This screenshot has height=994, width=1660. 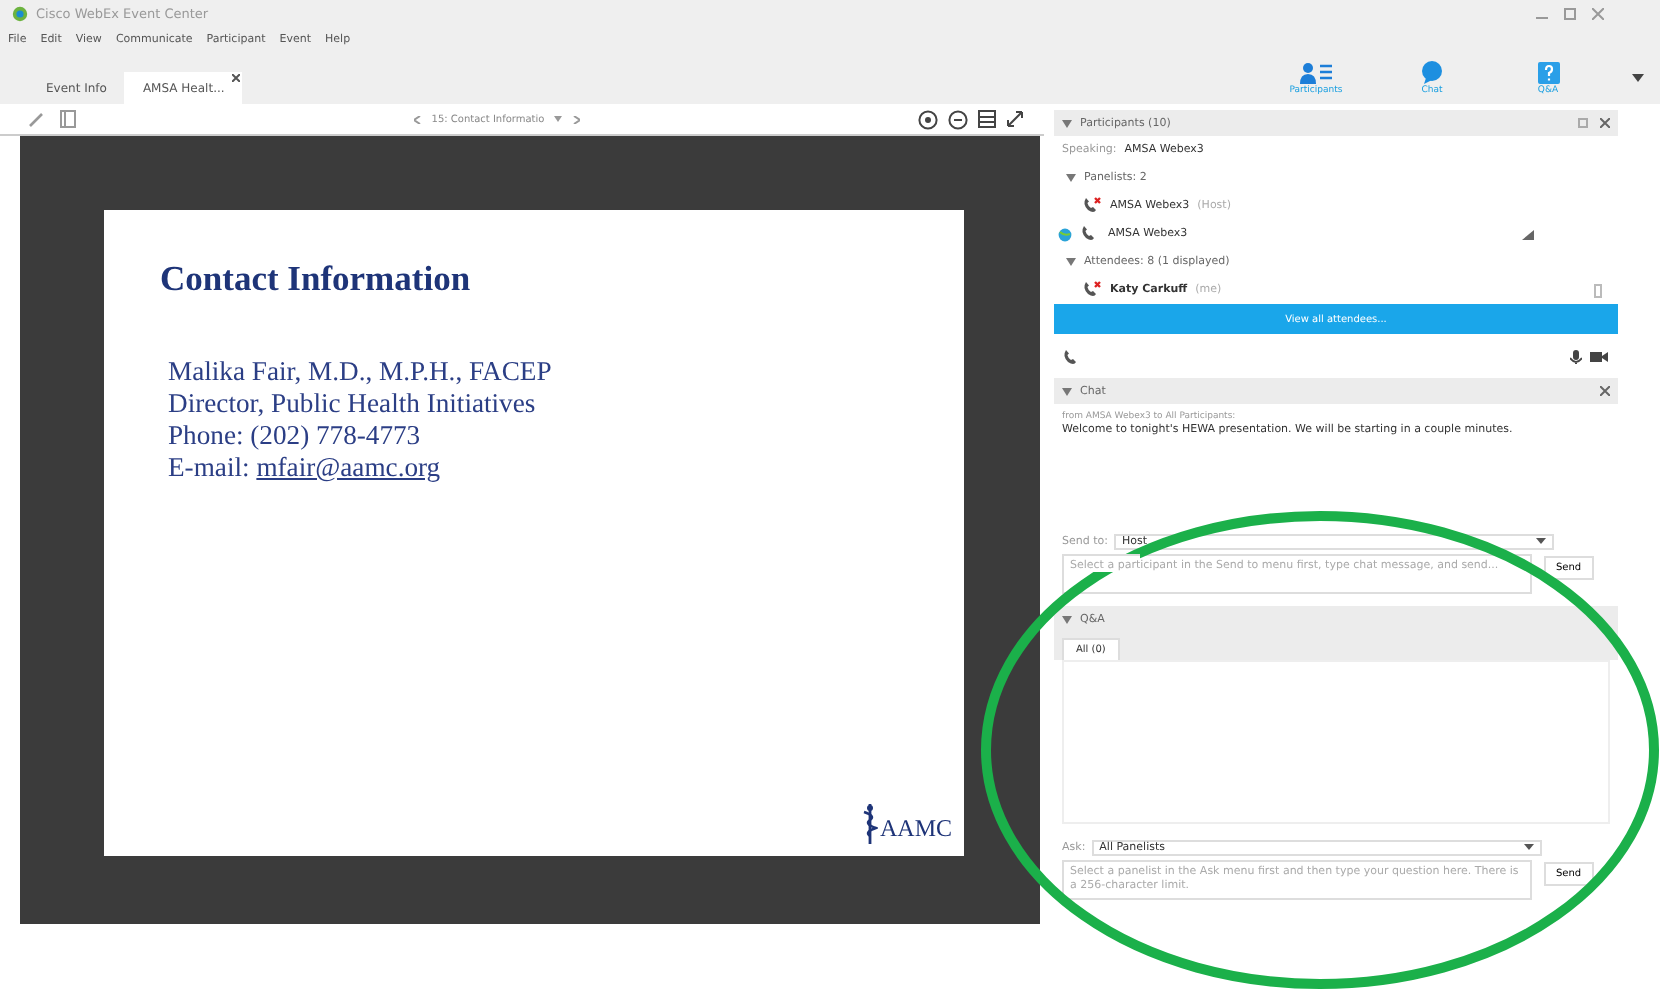 I want to click on maximize-icon, so click(x=1570, y=14).